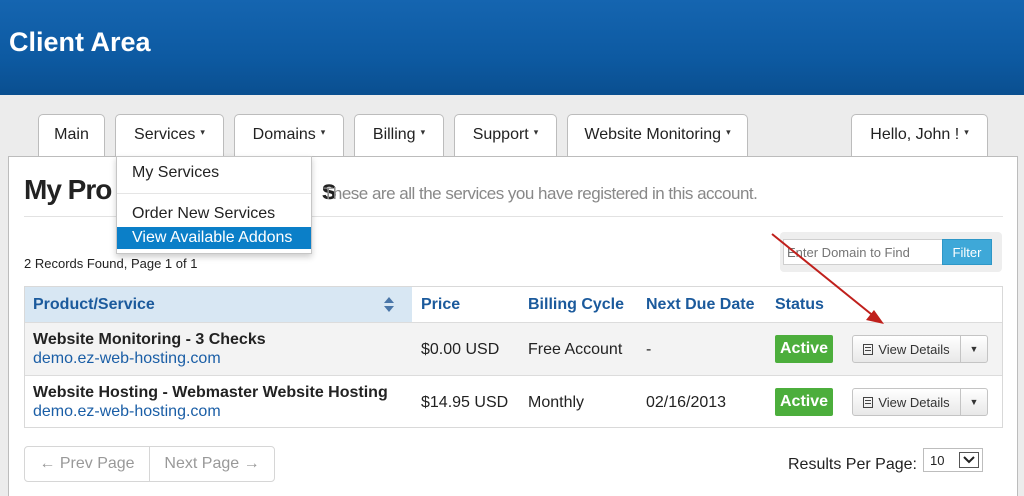 The height and width of the screenshot is (496, 1024). I want to click on user-menu: Hello, John ! ▾, so click(919, 136).